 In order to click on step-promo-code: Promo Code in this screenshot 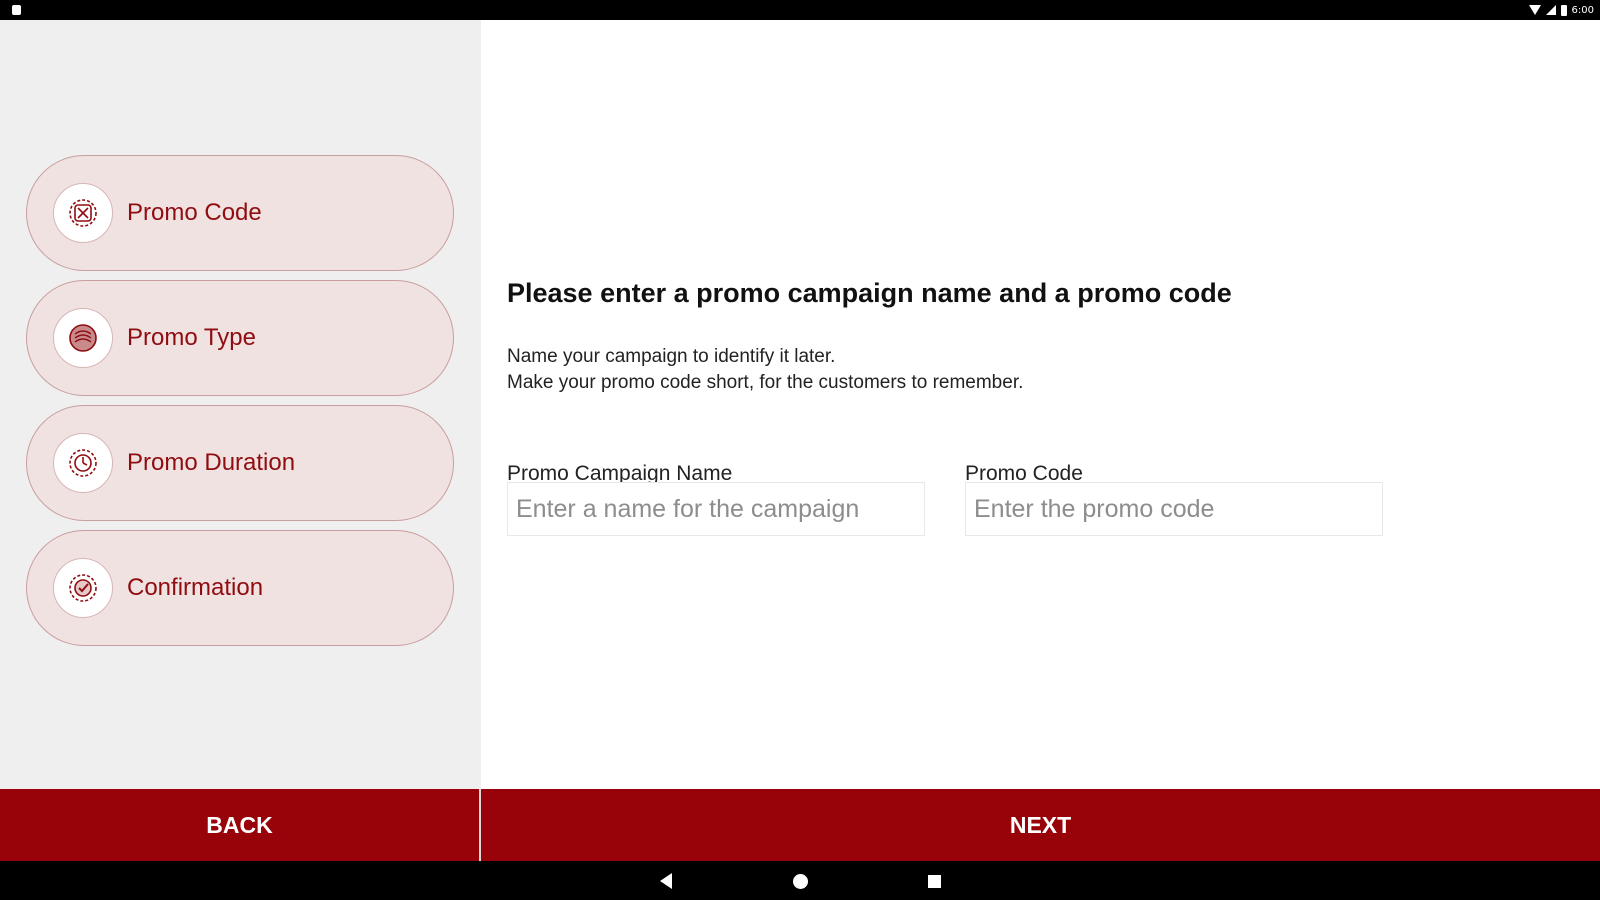, I will do `click(240, 213)`.